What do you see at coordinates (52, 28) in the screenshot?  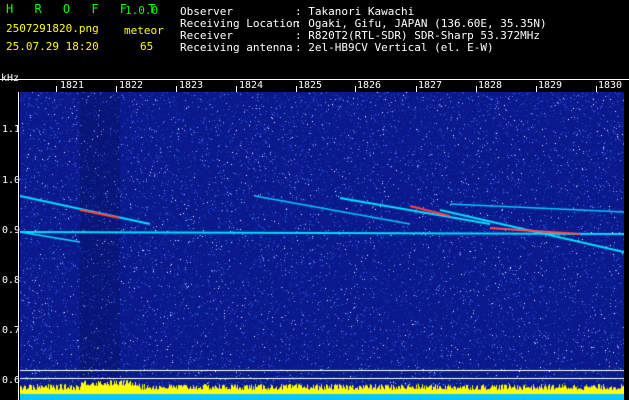 I see `file-name: 2507291820.png` at bounding box center [52, 28].